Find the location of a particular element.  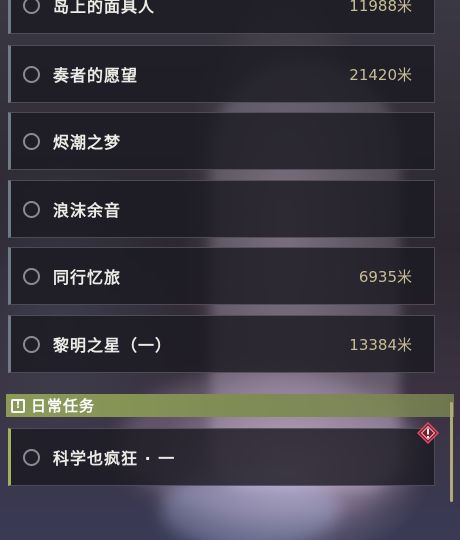

warning-diamond-icon is located at coordinates (428, 433).